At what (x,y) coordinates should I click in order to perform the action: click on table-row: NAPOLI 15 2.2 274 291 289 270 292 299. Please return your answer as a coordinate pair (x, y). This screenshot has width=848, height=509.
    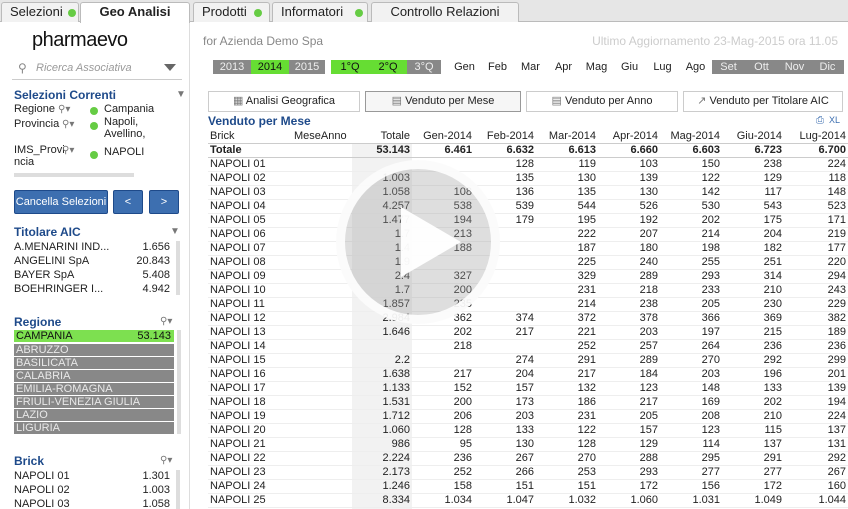
    Looking at the image, I should click on (528, 360).